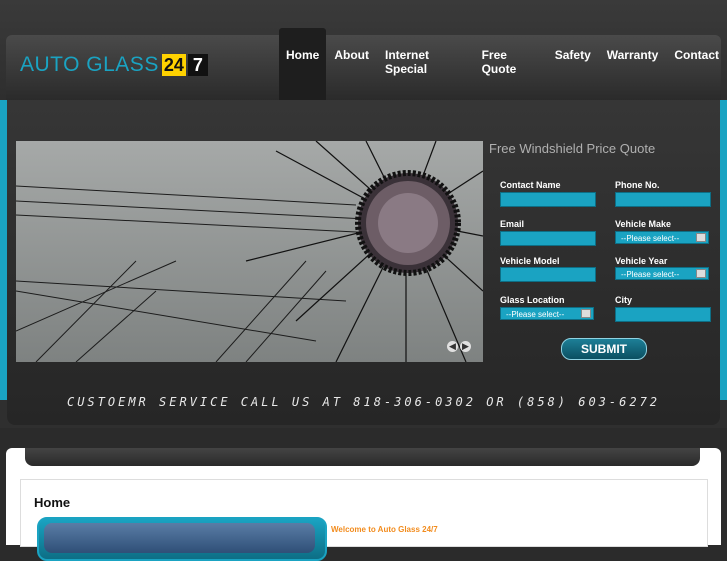 This screenshot has height=561, width=727. Describe the element at coordinates (512, 224) in the screenshot. I see `label-email: Email` at that location.